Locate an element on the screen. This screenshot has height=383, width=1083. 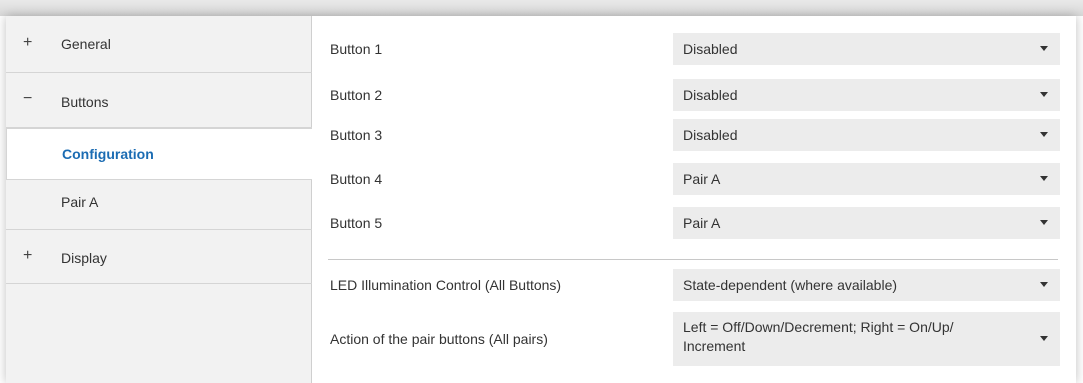
minus-icon: − is located at coordinates (27, 99).